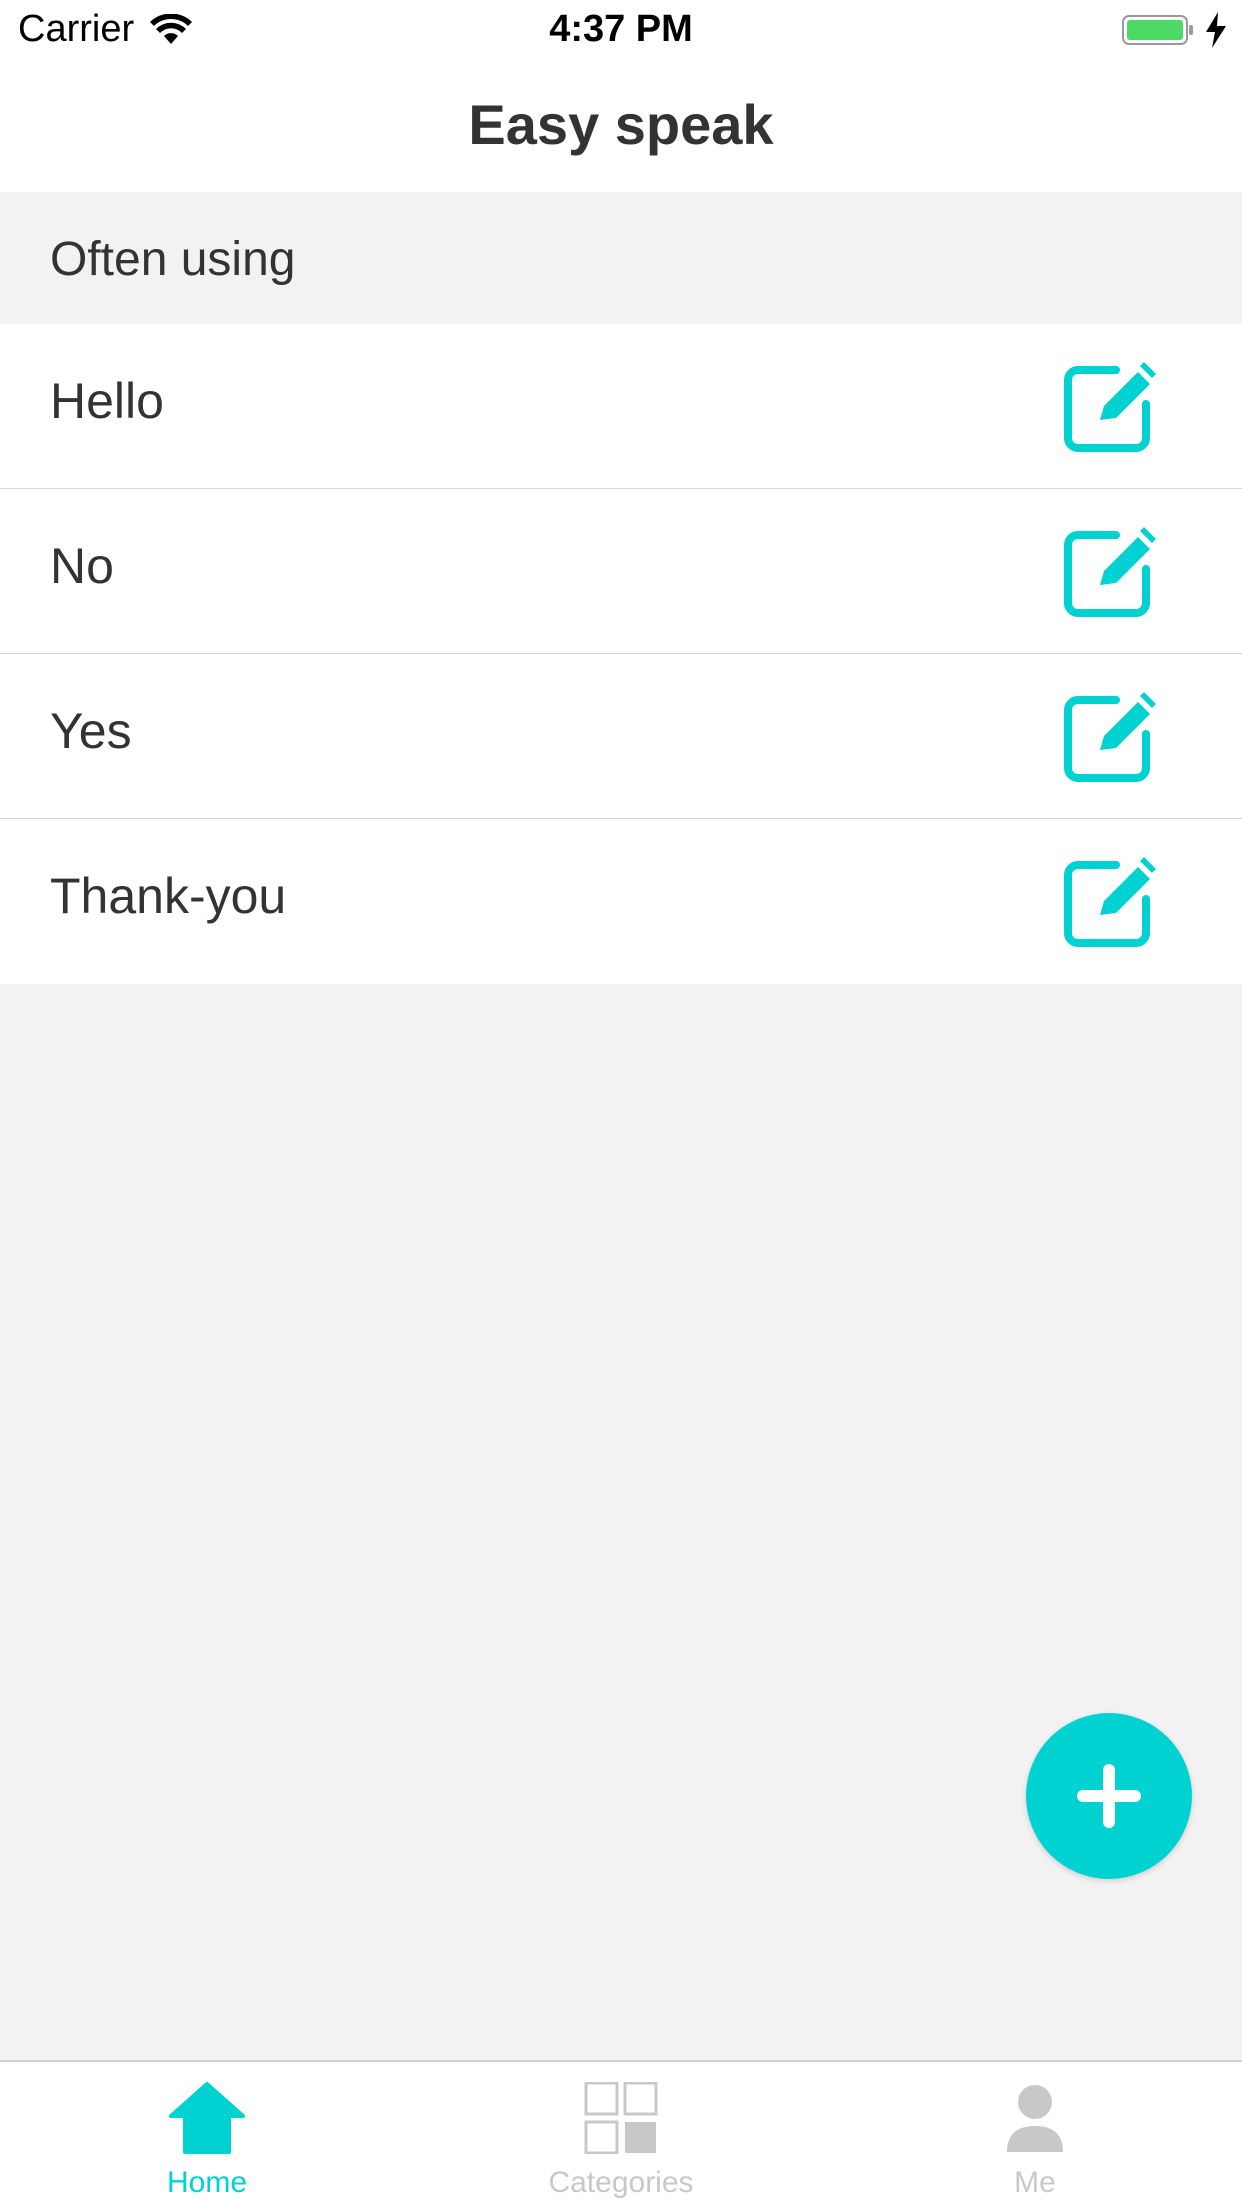 This screenshot has height=2208, width=1242. I want to click on tab-me-label: Me, so click(1035, 2182).